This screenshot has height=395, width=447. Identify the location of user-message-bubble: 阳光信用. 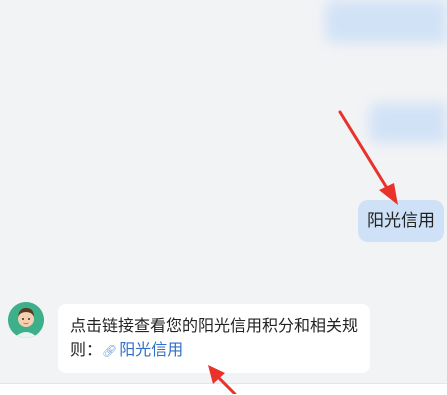
(401, 221).